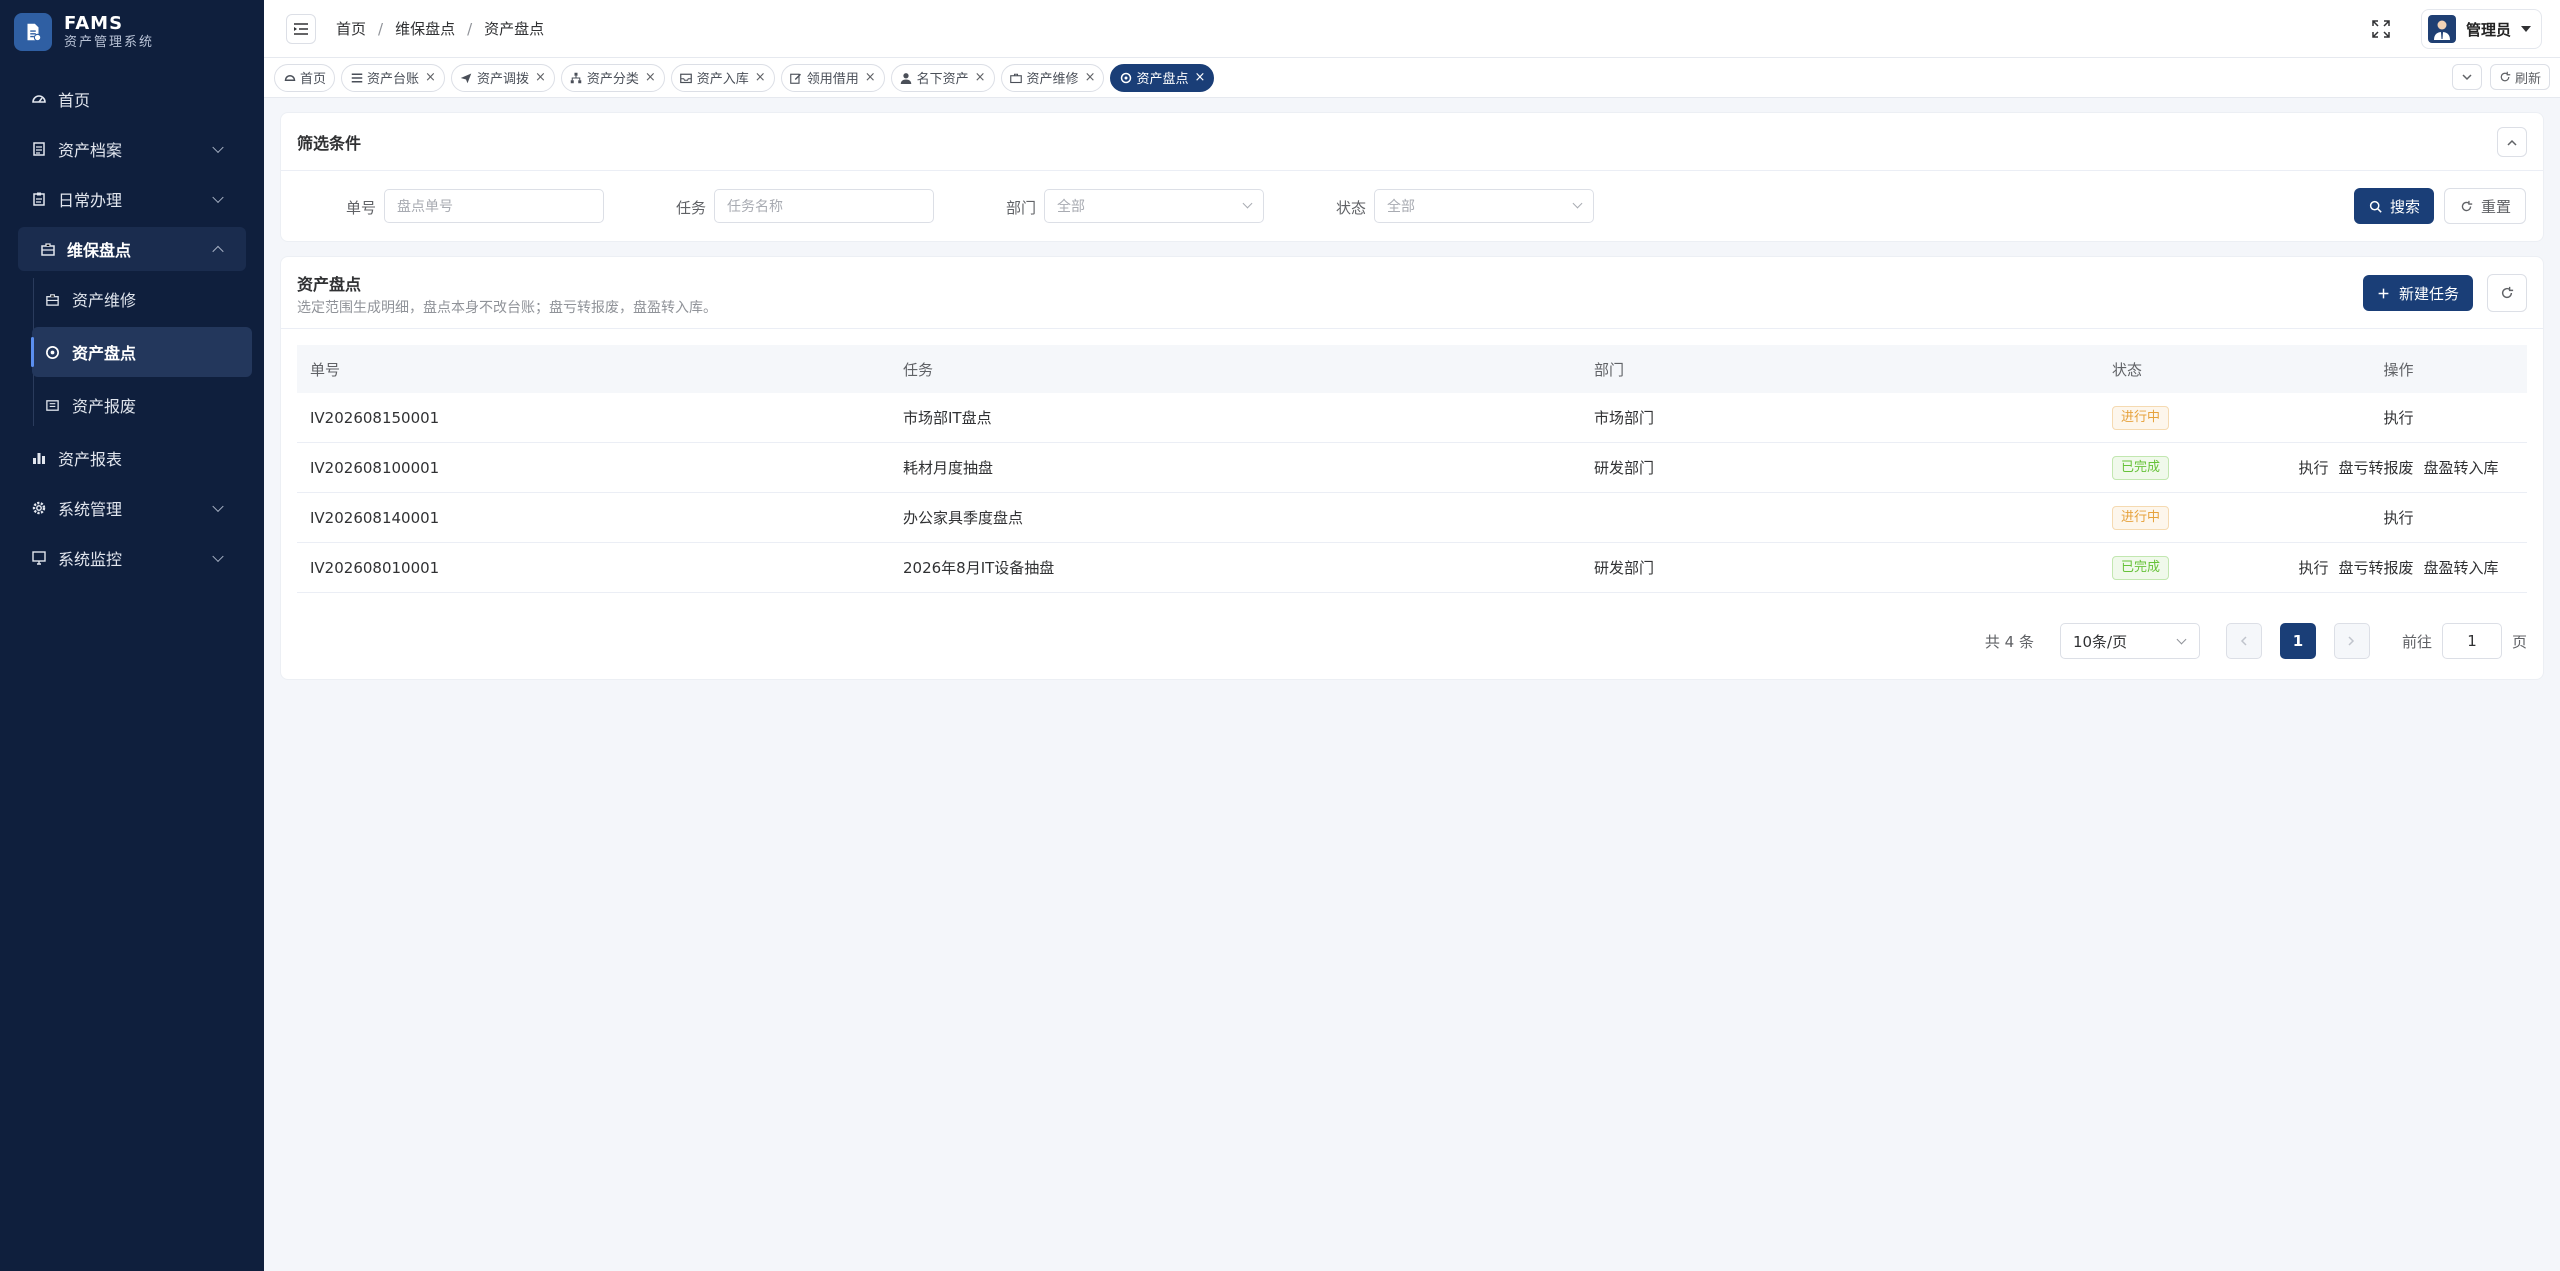  Describe the element at coordinates (1609, 369) in the screenshot. I see `col-header-dept: 部门` at that location.